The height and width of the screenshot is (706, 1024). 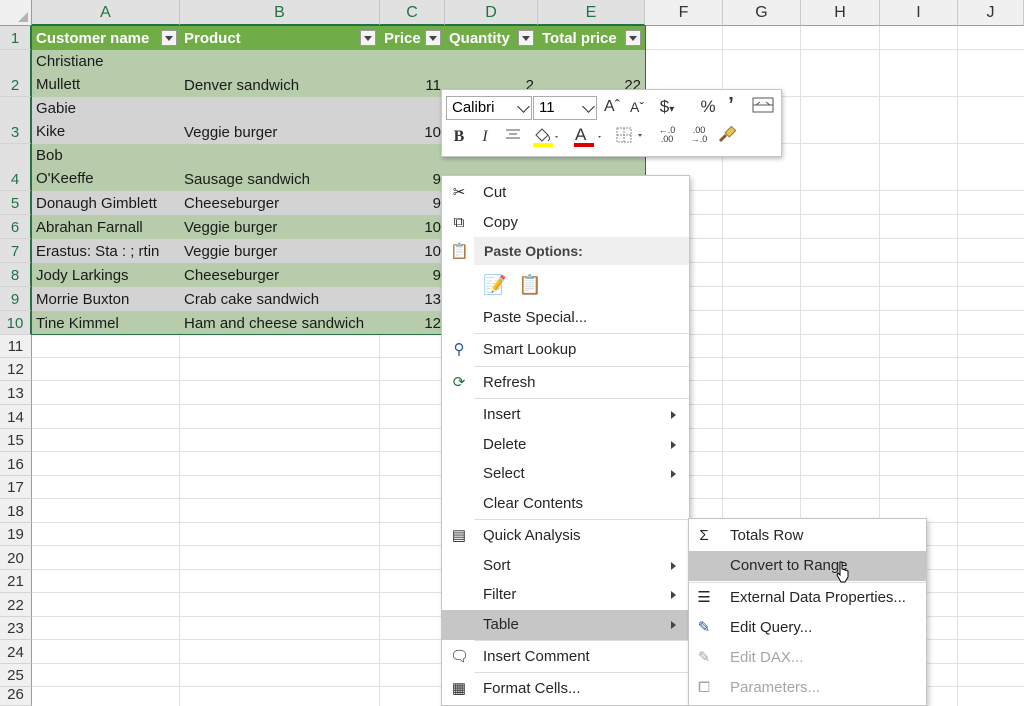 What do you see at coordinates (727, 138) in the screenshot?
I see `format-painter-button` at bounding box center [727, 138].